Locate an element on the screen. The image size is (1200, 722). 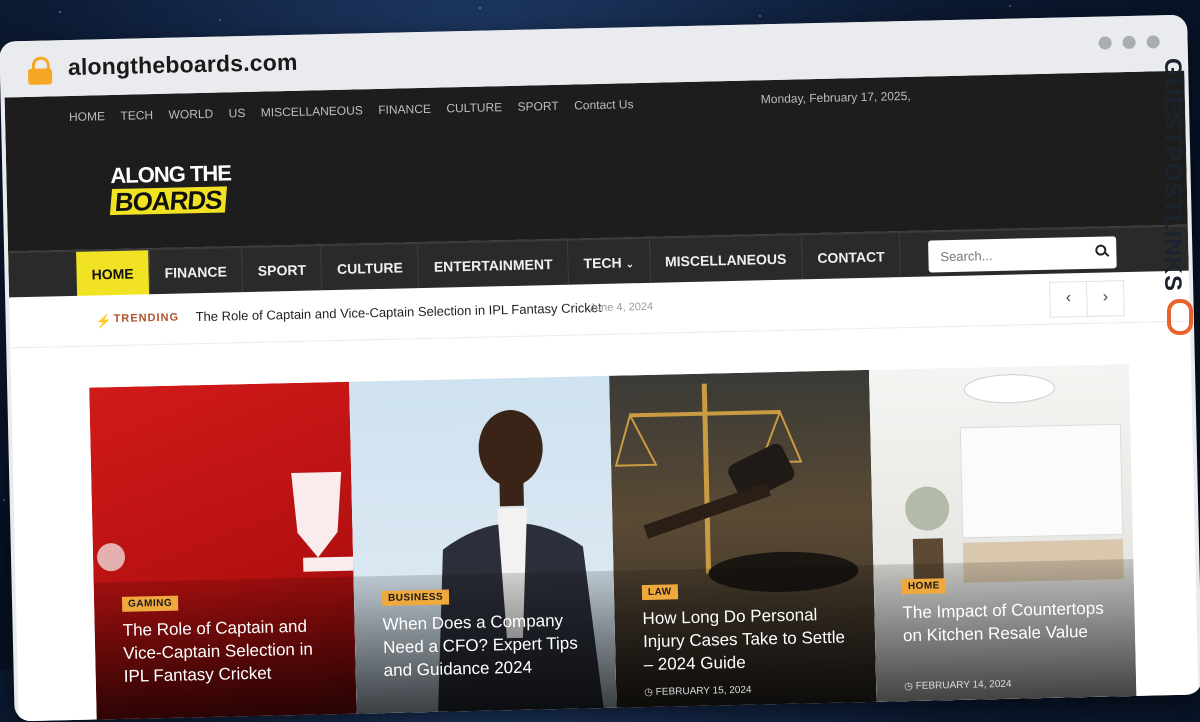
top-nav-us: US is located at coordinates (237, 113).